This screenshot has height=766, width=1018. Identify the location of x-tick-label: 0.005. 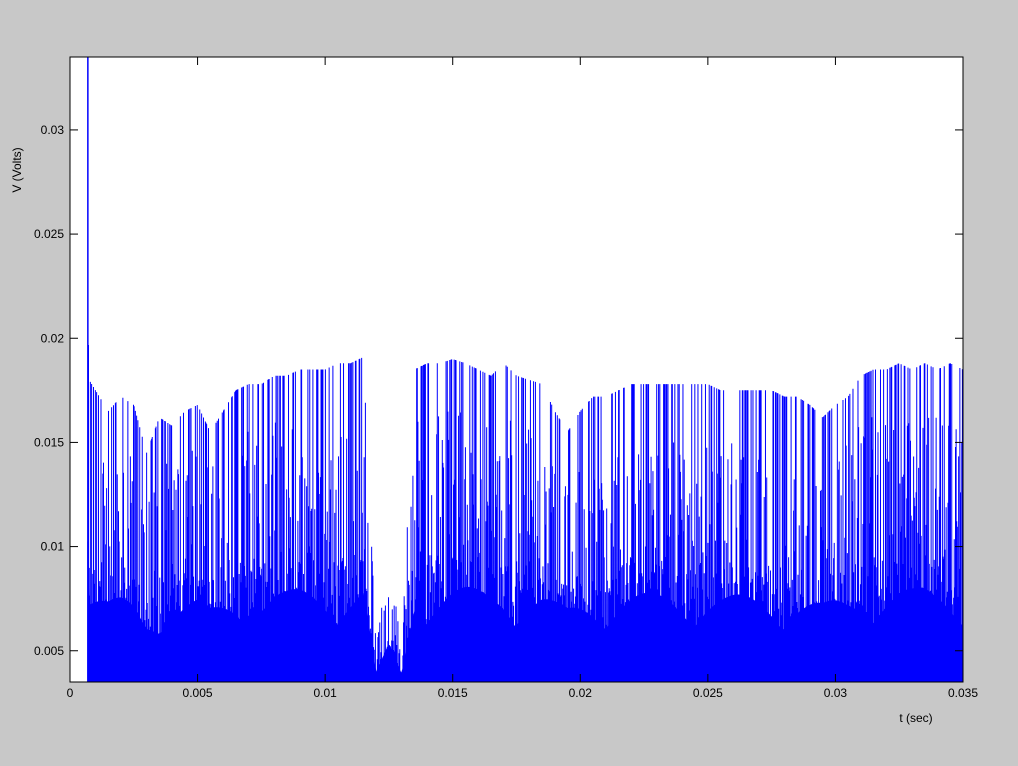
(198, 693).